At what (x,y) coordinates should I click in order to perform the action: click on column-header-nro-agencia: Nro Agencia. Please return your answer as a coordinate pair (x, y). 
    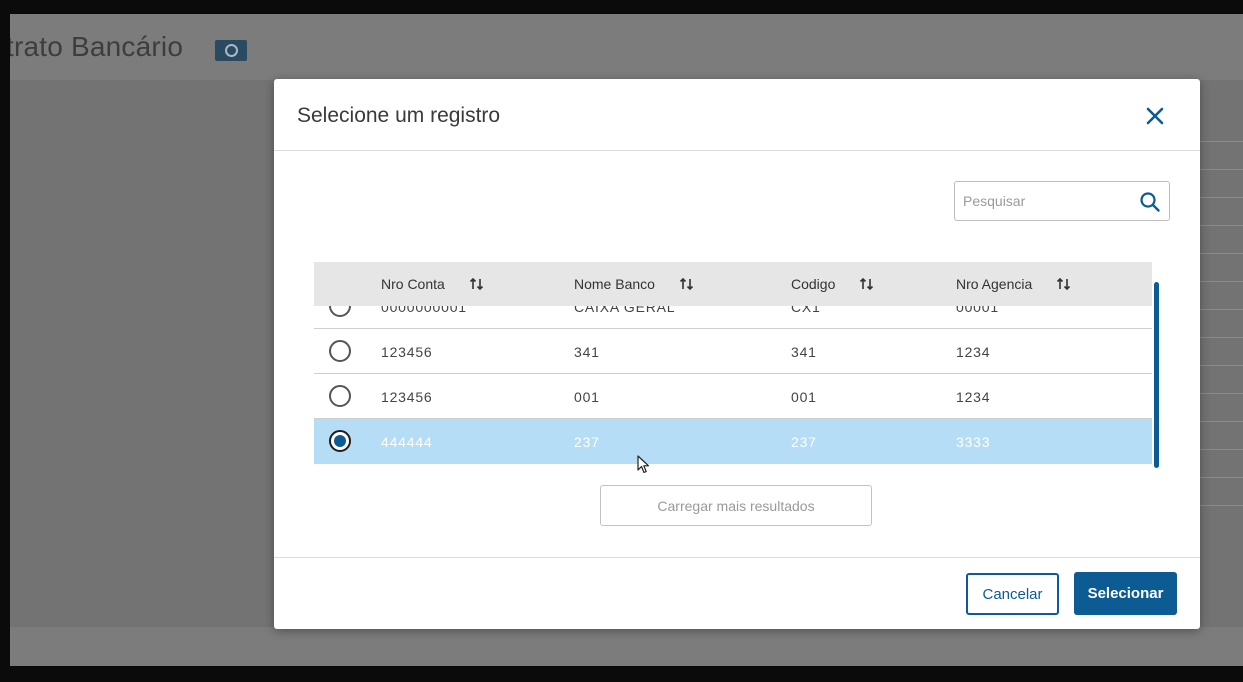
    Looking at the image, I should click on (1014, 284).